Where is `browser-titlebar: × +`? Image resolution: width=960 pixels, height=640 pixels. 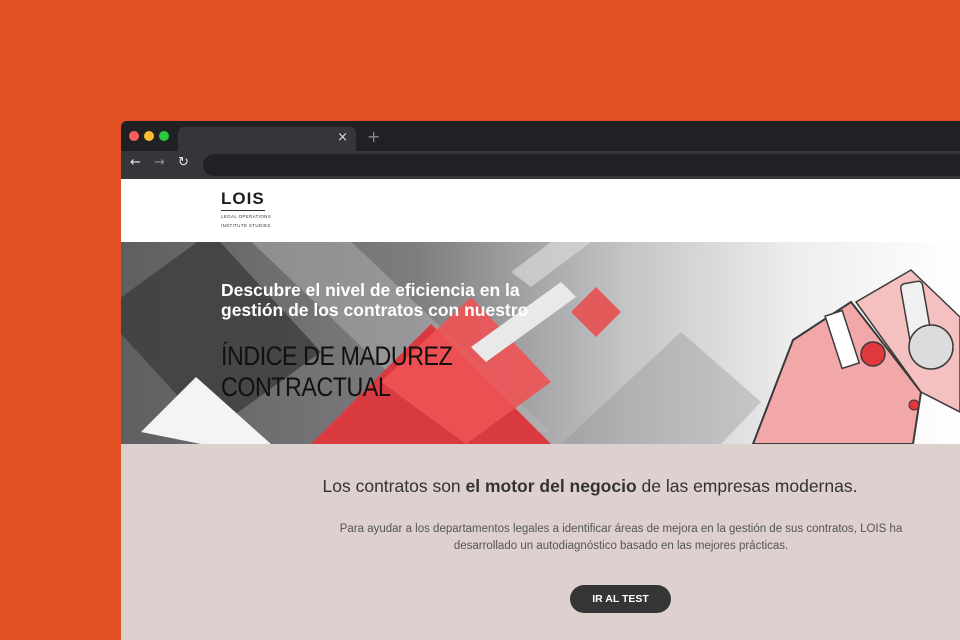 browser-titlebar: × + is located at coordinates (540, 136).